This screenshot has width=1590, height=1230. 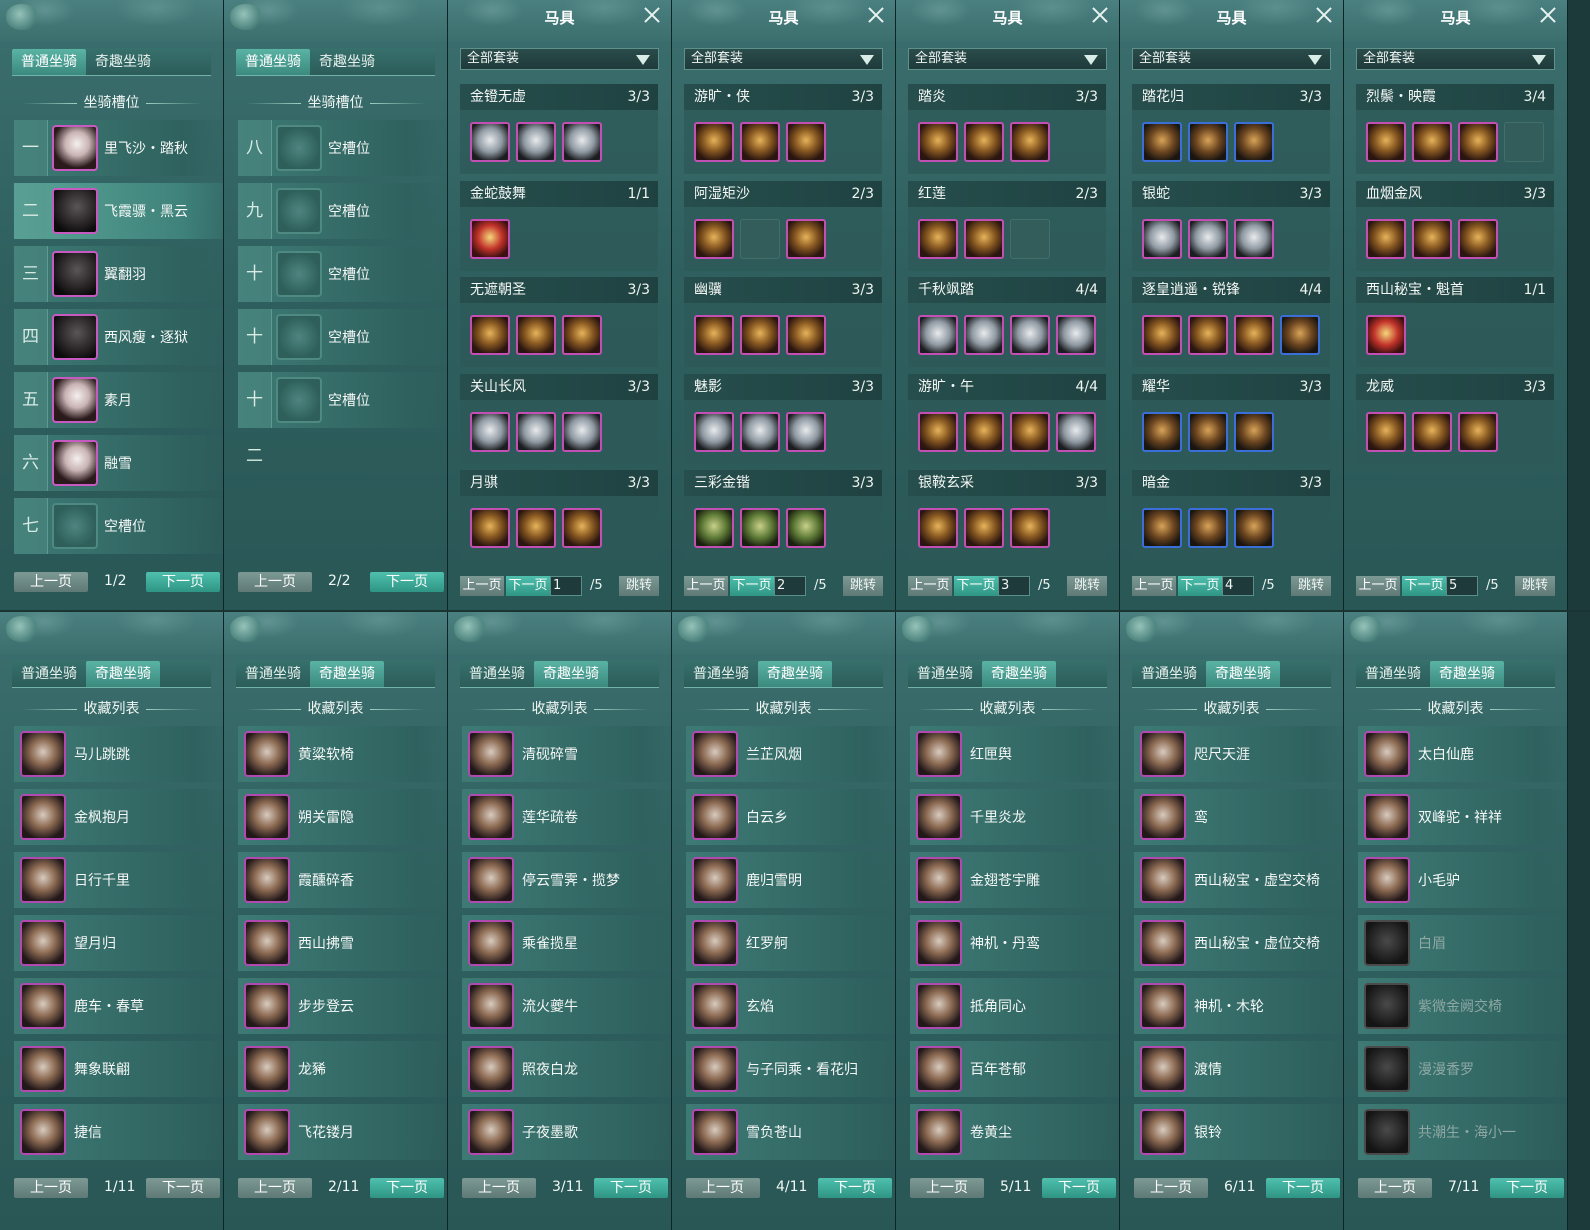 I want to click on collection-list-item: 步步登云, so click(x=342, y=1006).